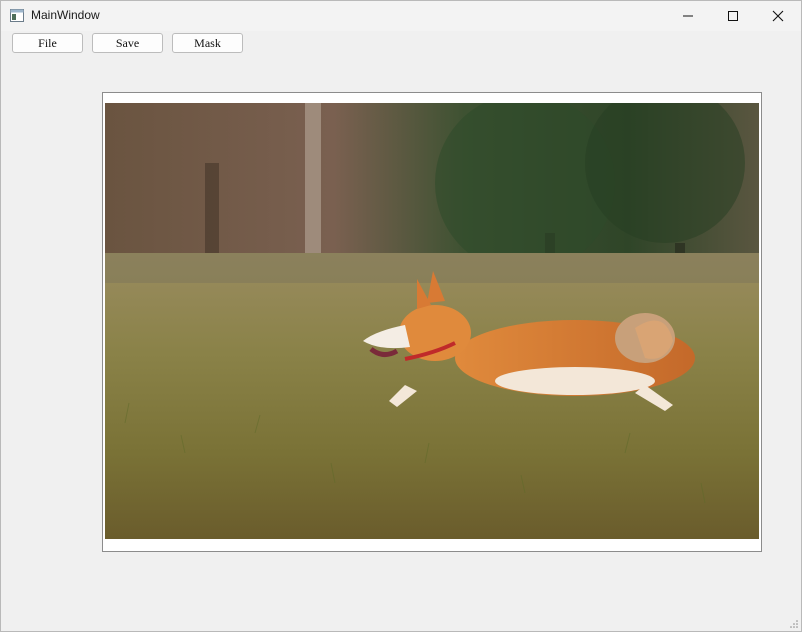 This screenshot has width=802, height=632. What do you see at coordinates (207, 43) in the screenshot?
I see `mask-button: Mask` at bounding box center [207, 43].